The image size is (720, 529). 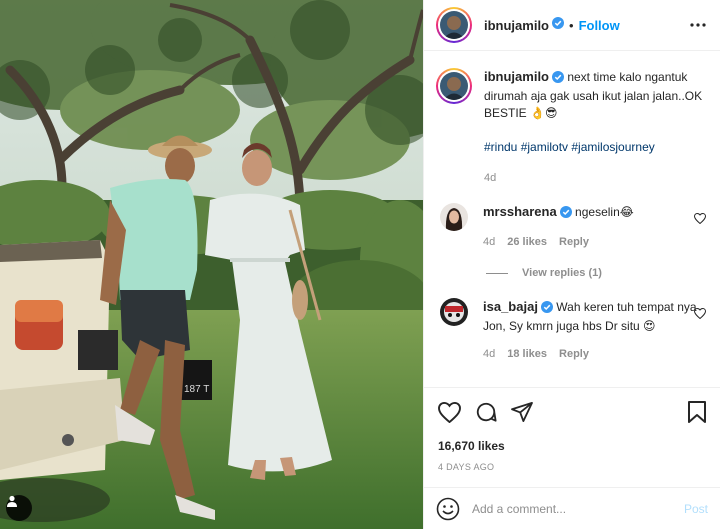 What do you see at coordinates (596, 178) in the screenshot?
I see `caption-age: 4d` at bounding box center [596, 178].